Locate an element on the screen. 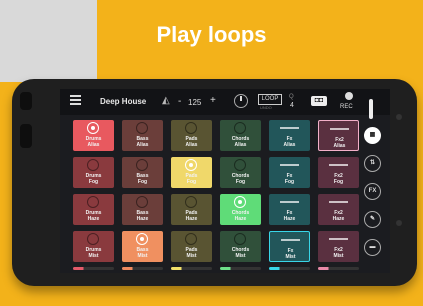 The width and height of the screenshot is (423, 306). pad-fx-alias: Fx Alias is located at coordinates (289, 135).